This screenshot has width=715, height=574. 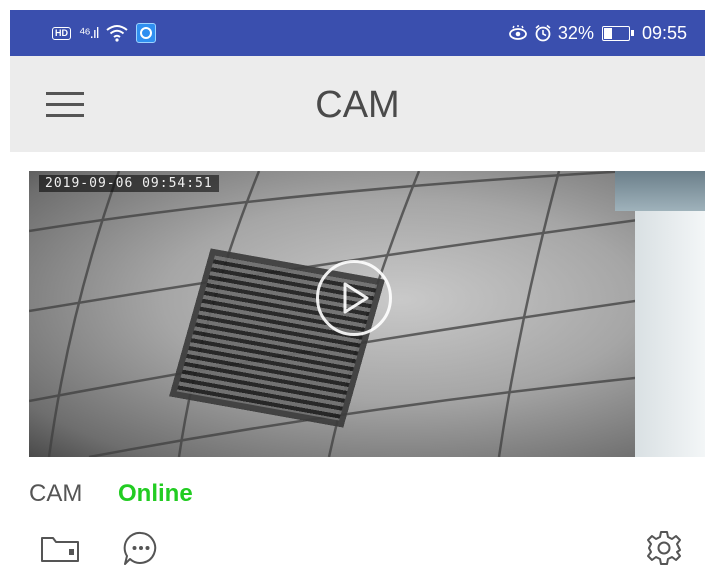 What do you see at coordinates (597, 33) in the screenshot?
I see `status-bar-right: 32% 09:55` at bounding box center [597, 33].